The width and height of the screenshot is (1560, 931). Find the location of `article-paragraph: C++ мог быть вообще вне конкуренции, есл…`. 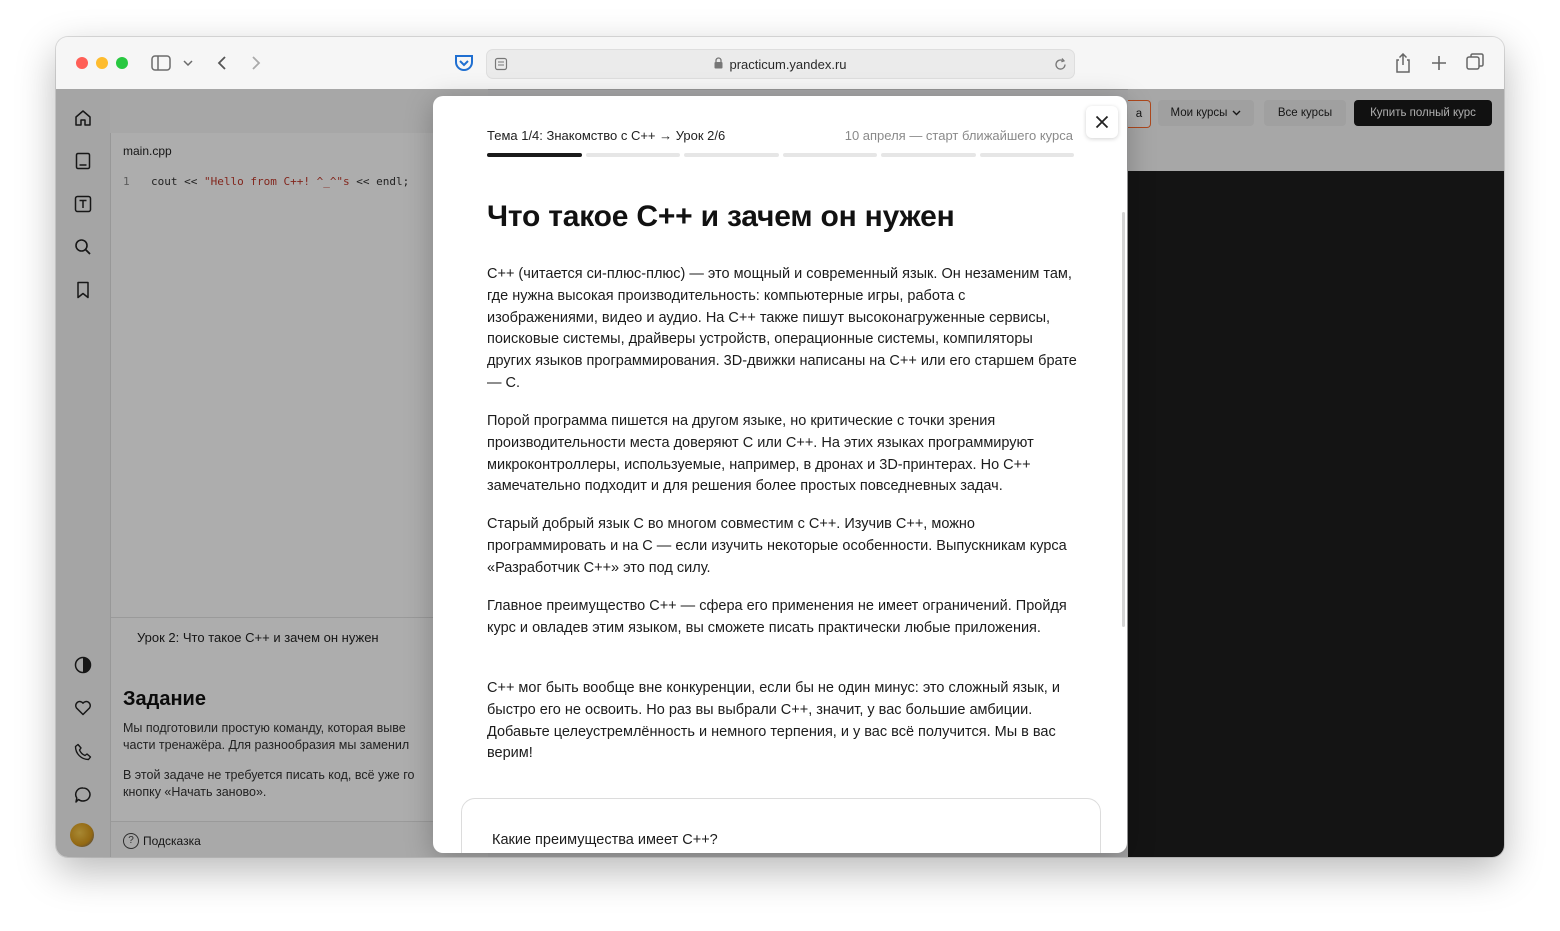

article-paragraph: C++ мог быть вообще вне конкуренции, есл… is located at coordinates (773, 721).